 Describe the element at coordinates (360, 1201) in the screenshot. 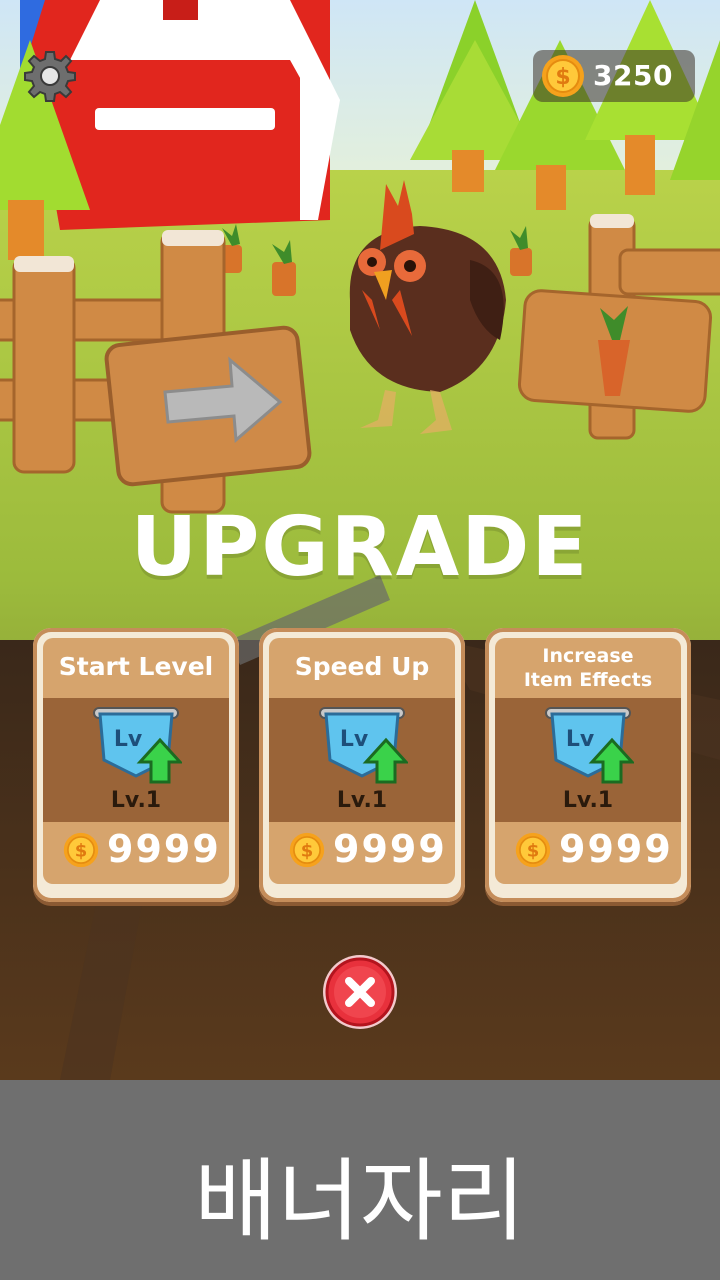

I see `banner-text: 배너자리` at that location.